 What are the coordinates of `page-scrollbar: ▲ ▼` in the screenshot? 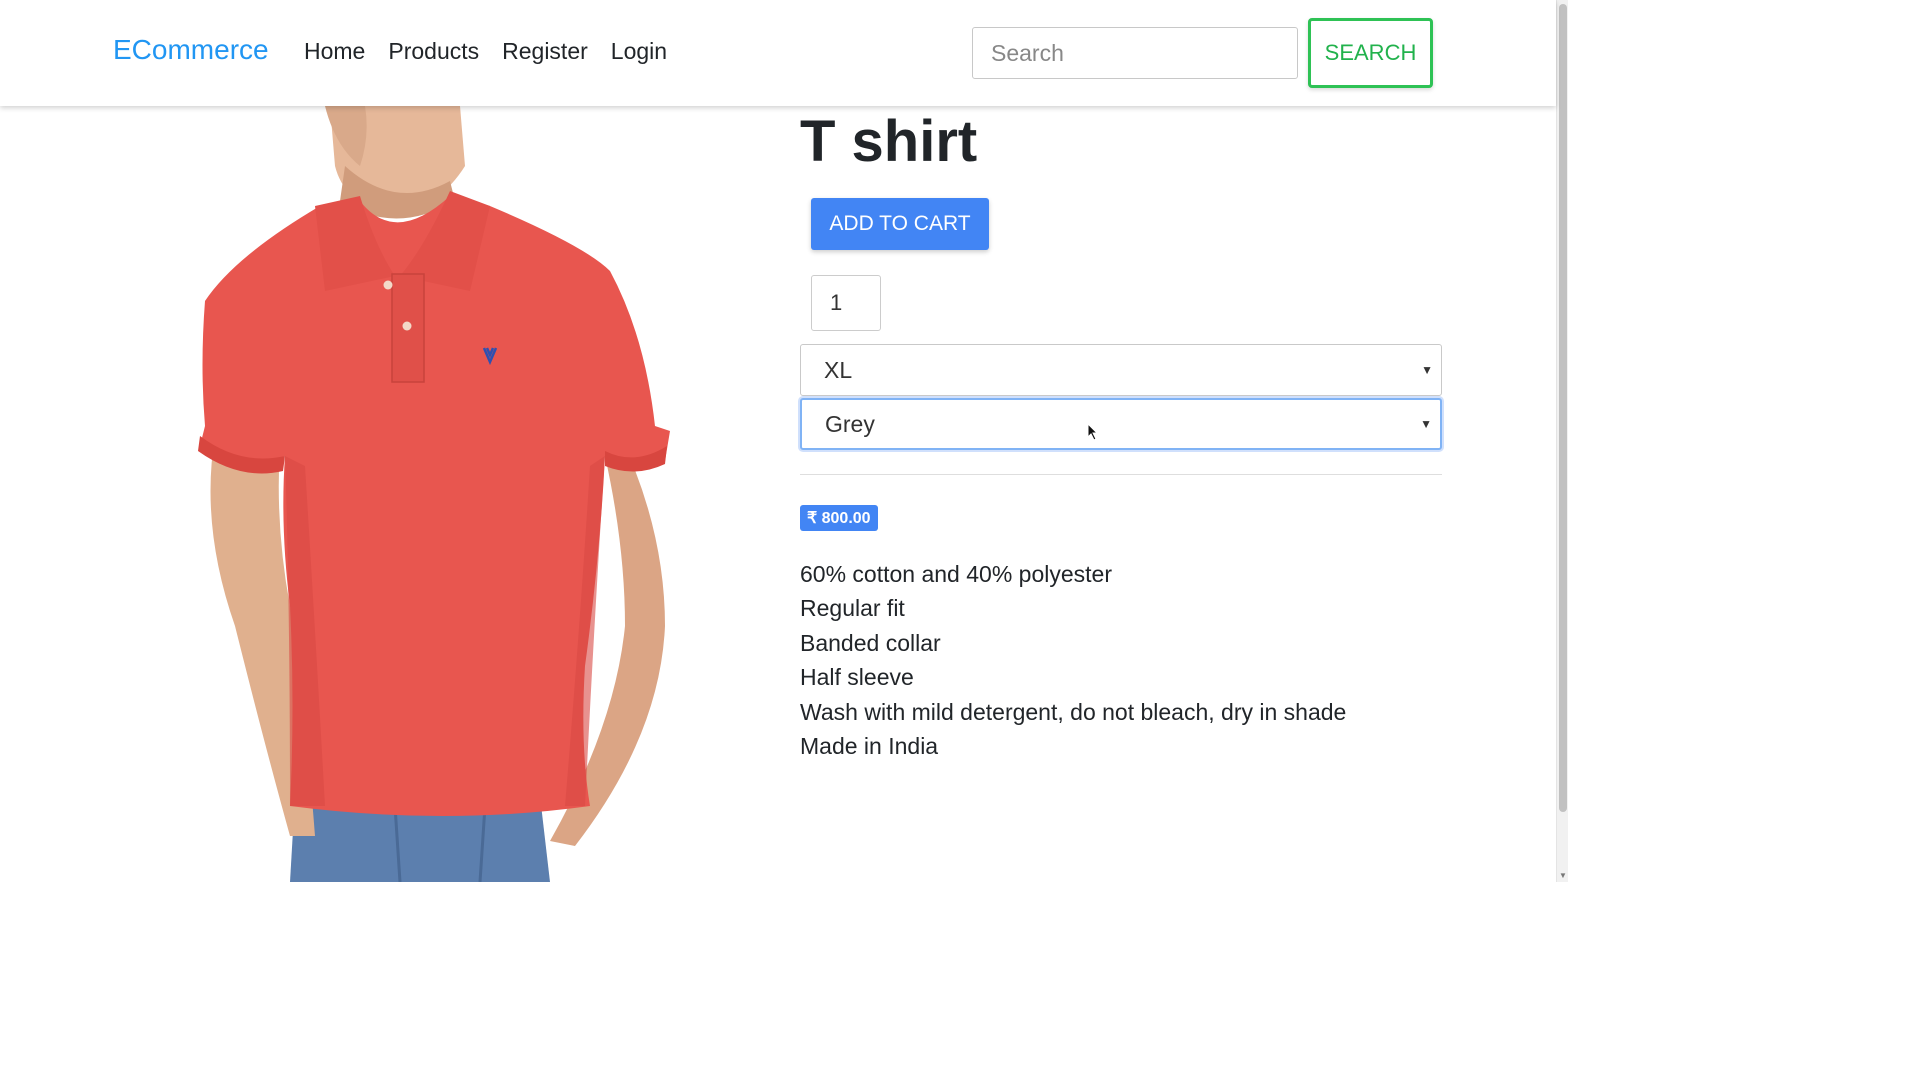 It's located at (1562, 441).